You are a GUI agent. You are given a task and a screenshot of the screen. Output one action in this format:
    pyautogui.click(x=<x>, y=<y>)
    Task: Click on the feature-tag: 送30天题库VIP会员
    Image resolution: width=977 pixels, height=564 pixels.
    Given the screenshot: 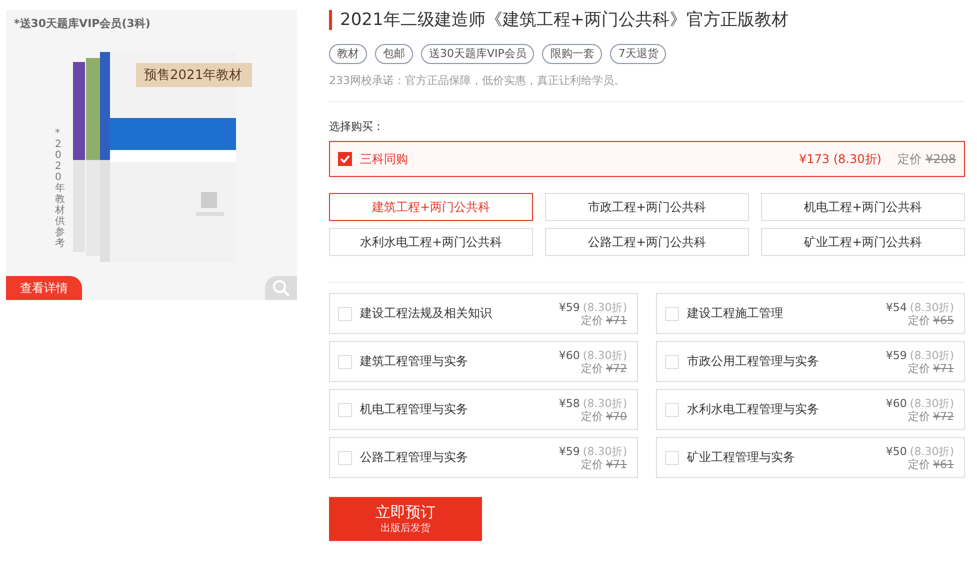 What is the action you would take?
    pyautogui.click(x=477, y=54)
    